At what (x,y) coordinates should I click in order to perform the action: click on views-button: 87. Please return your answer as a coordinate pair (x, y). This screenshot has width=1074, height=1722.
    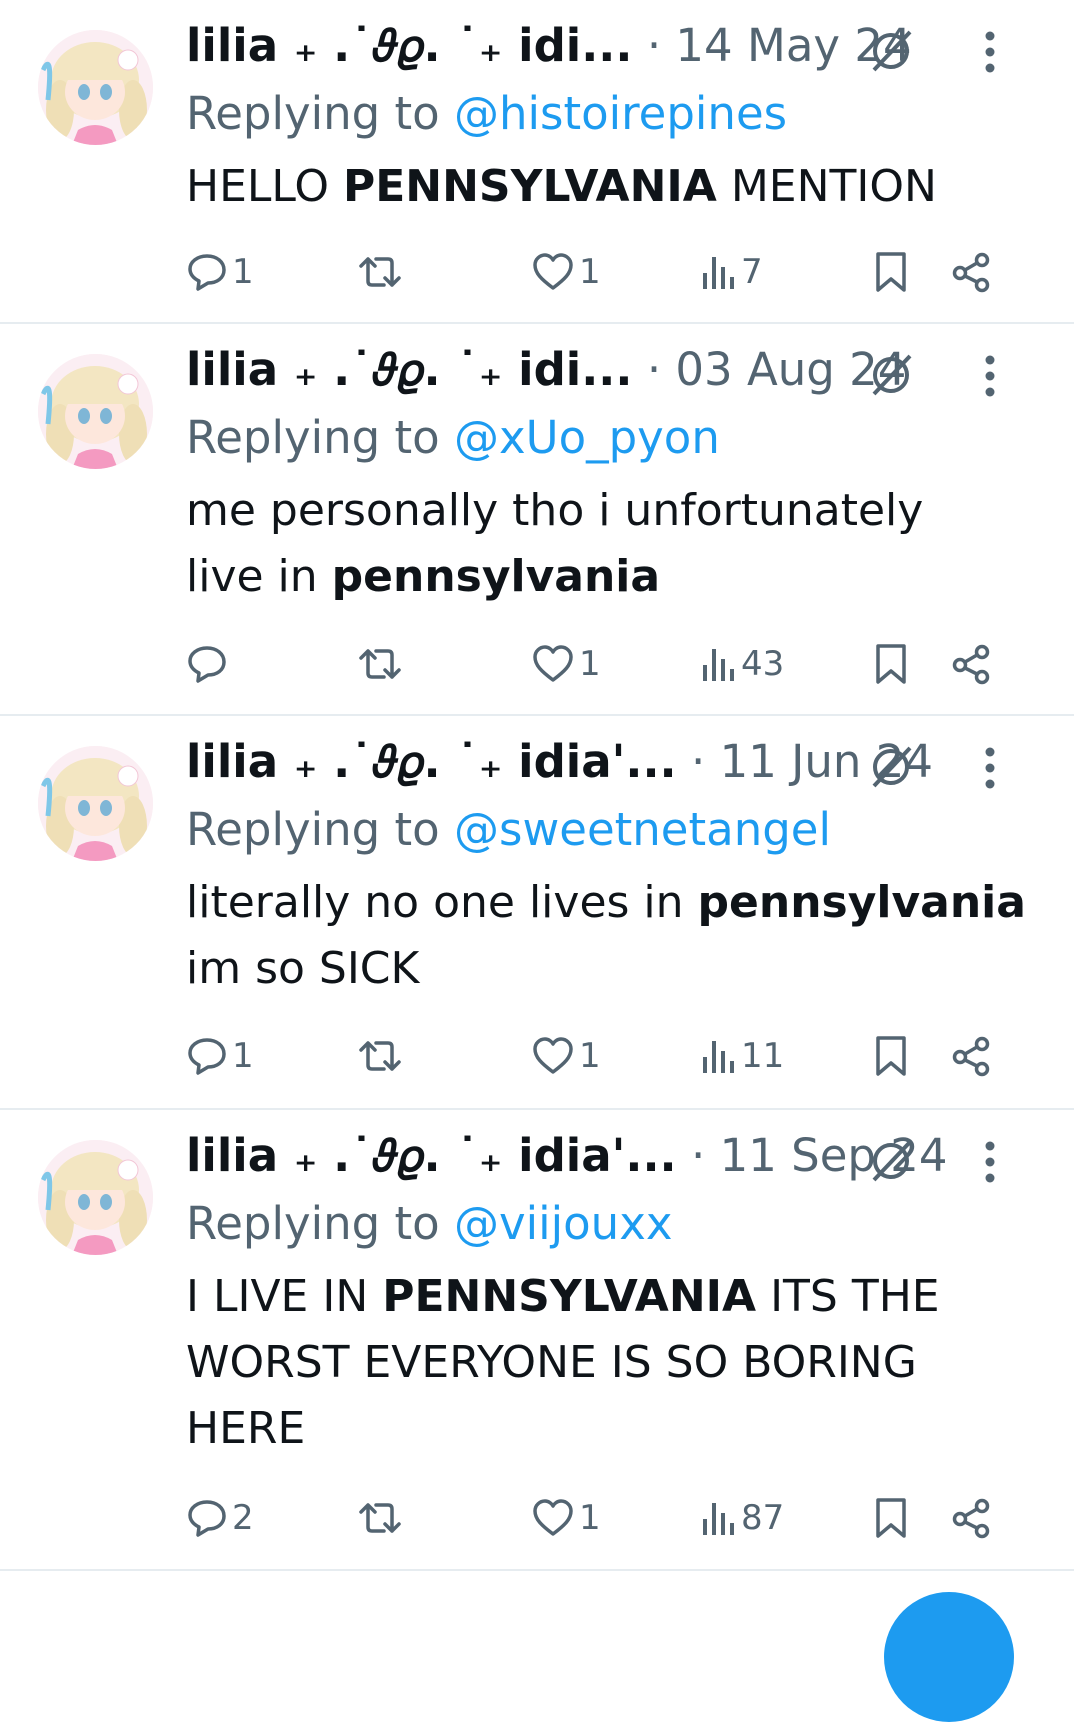
    Looking at the image, I should click on (742, 1518).